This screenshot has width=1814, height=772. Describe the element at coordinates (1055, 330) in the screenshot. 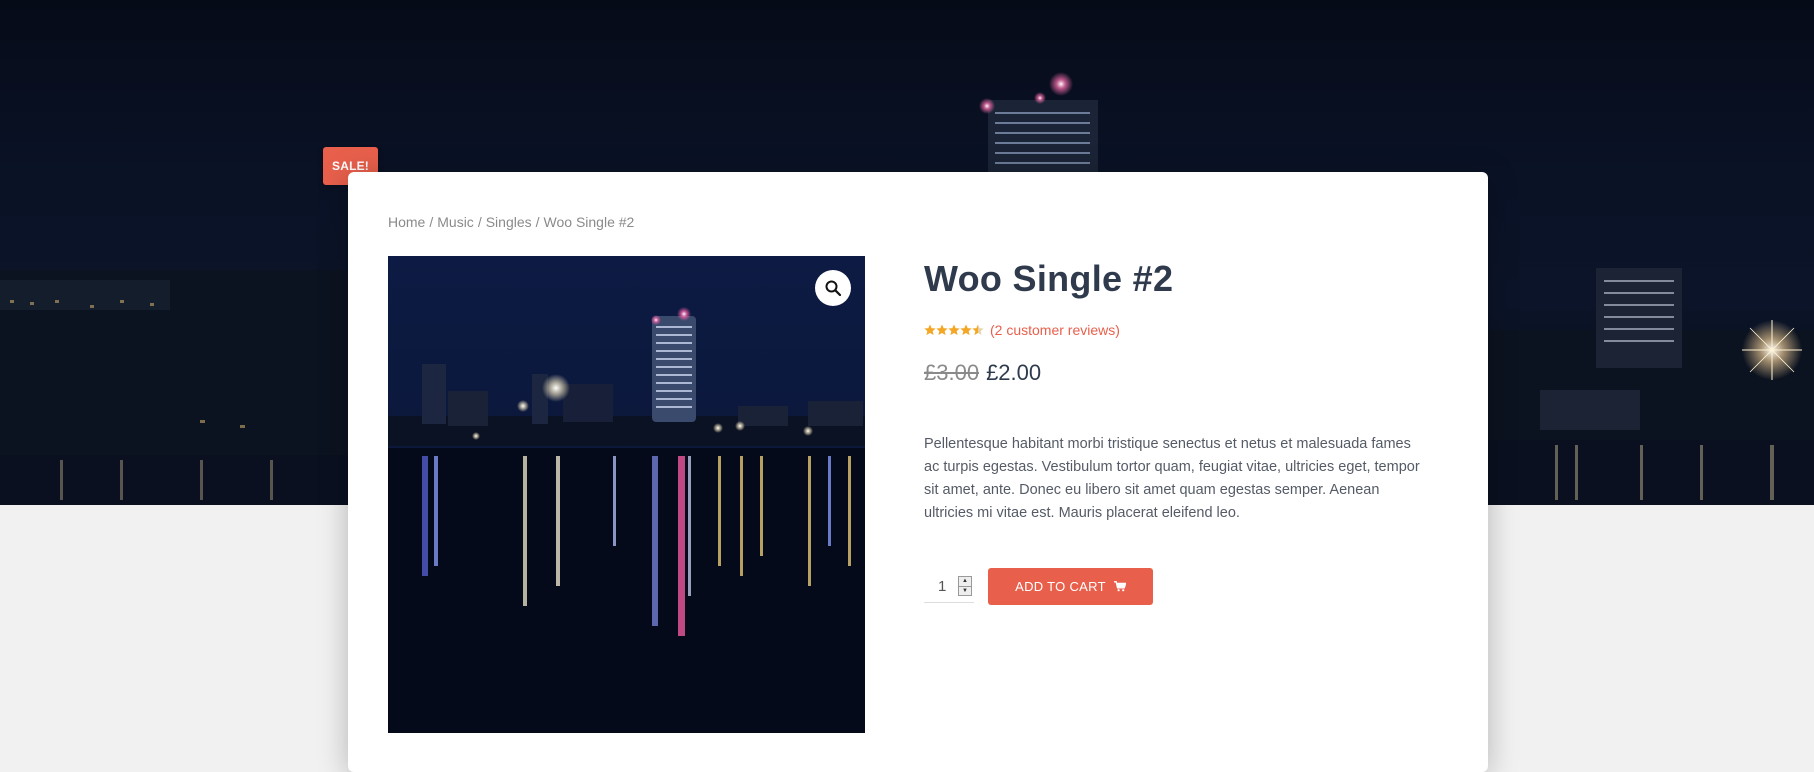

I see `customer-reviews-link: (2 customer reviews)` at that location.